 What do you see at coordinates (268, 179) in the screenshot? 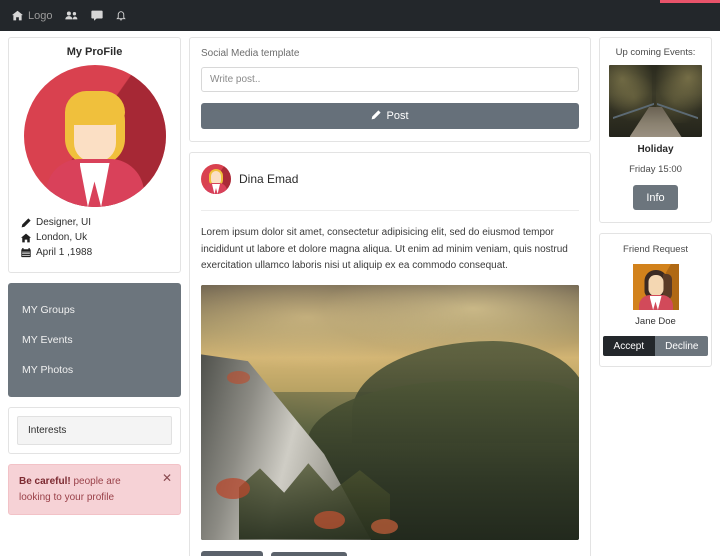
I see `post-author-name: Dina Emad` at bounding box center [268, 179].